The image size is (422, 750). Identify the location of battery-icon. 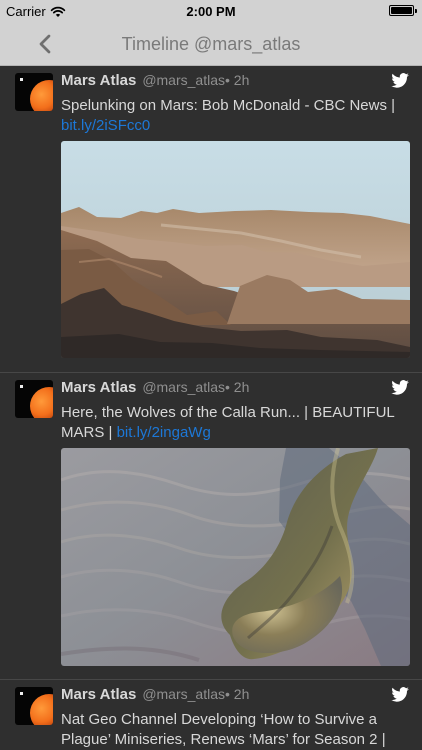
(403, 10).